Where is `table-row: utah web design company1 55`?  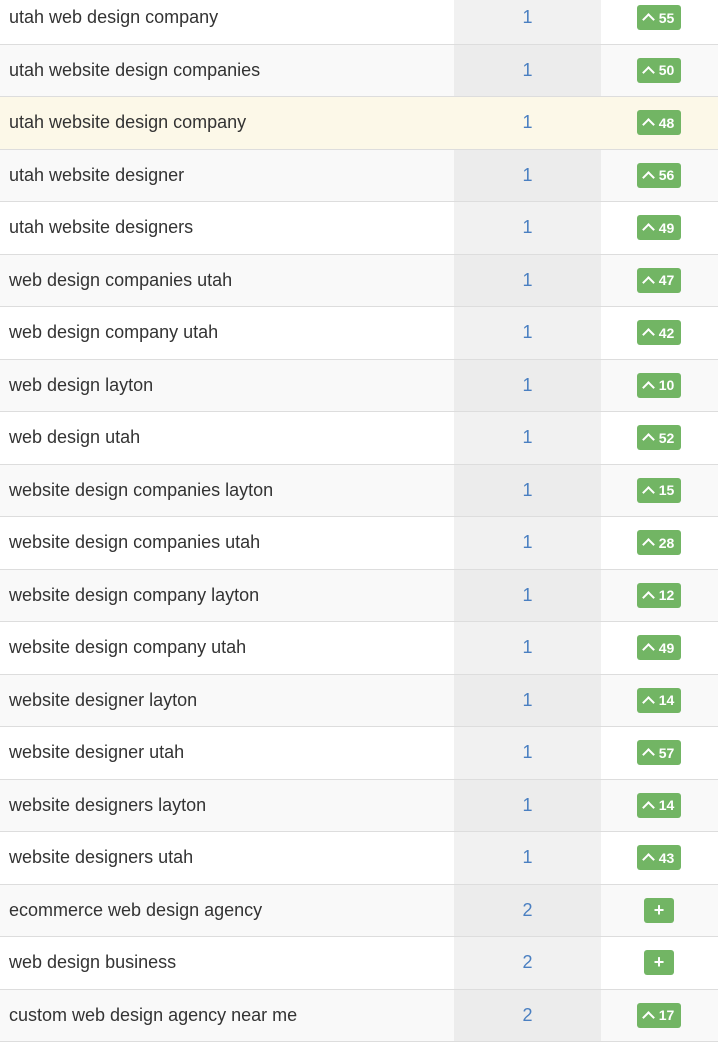
table-row: utah web design company1 55 is located at coordinates (359, 22).